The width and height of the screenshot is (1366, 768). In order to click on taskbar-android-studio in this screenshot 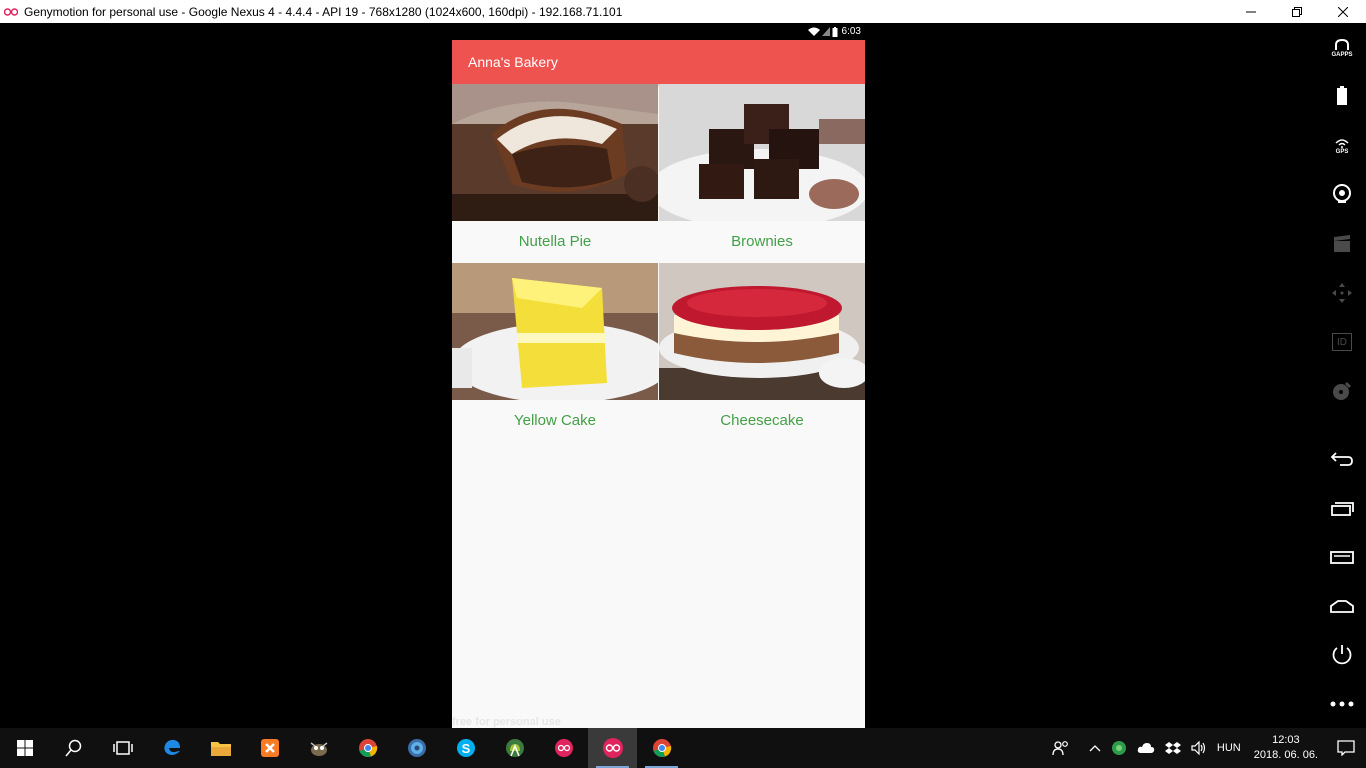, I will do `click(514, 748)`.